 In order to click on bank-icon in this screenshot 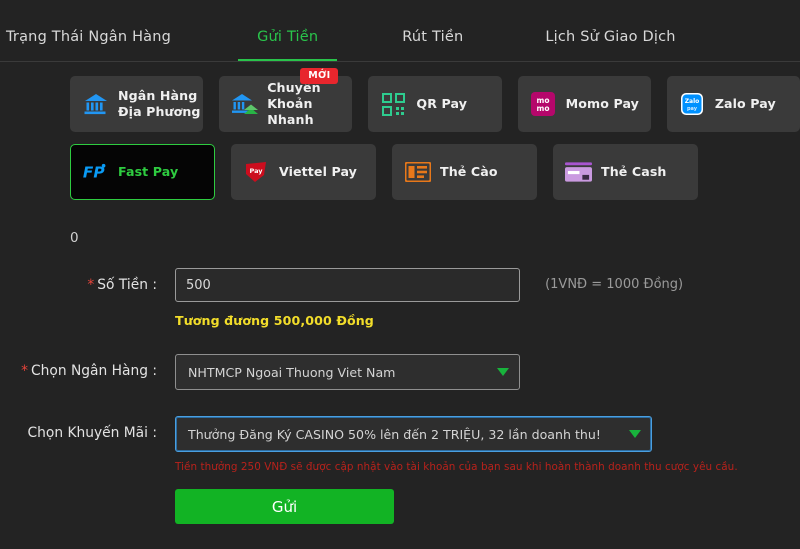, I will do `click(95, 104)`.